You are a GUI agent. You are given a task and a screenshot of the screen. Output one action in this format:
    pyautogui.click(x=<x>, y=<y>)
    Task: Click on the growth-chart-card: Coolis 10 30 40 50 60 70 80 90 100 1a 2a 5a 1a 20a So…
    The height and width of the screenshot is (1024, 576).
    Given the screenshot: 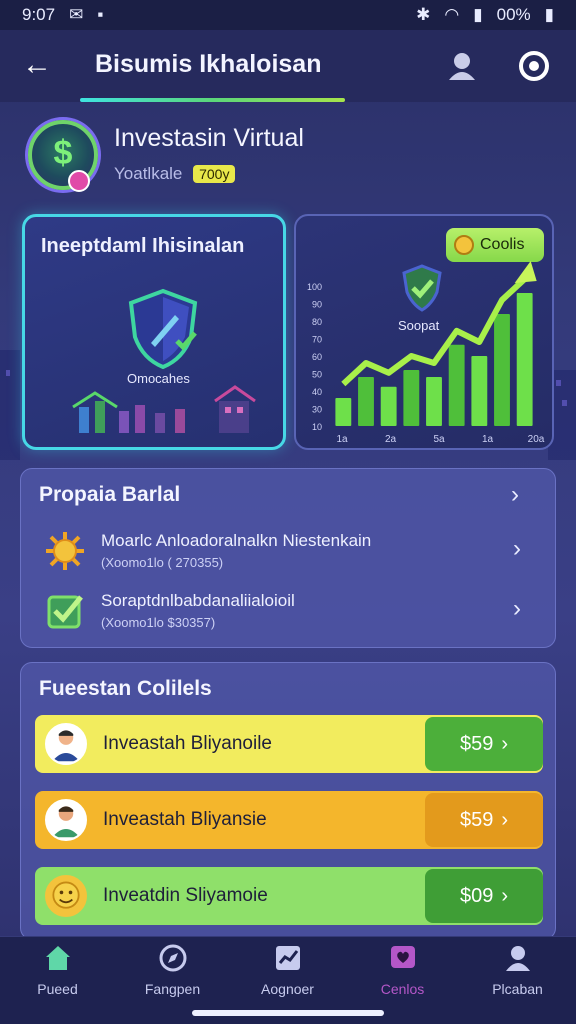 What is the action you would take?
    pyautogui.click(x=424, y=332)
    